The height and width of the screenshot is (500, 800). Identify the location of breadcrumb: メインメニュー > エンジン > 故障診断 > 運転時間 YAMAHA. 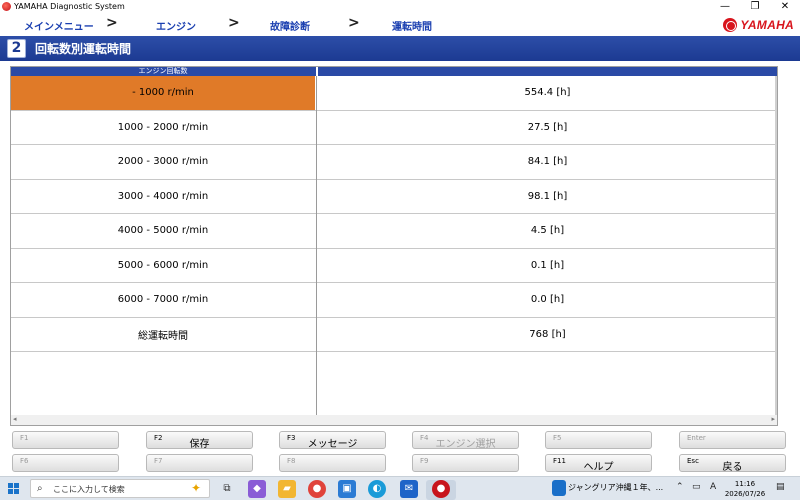
(400, 25).